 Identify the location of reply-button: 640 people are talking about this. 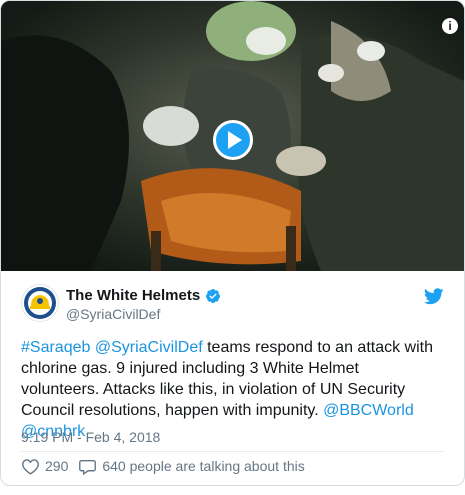
(191, 466).